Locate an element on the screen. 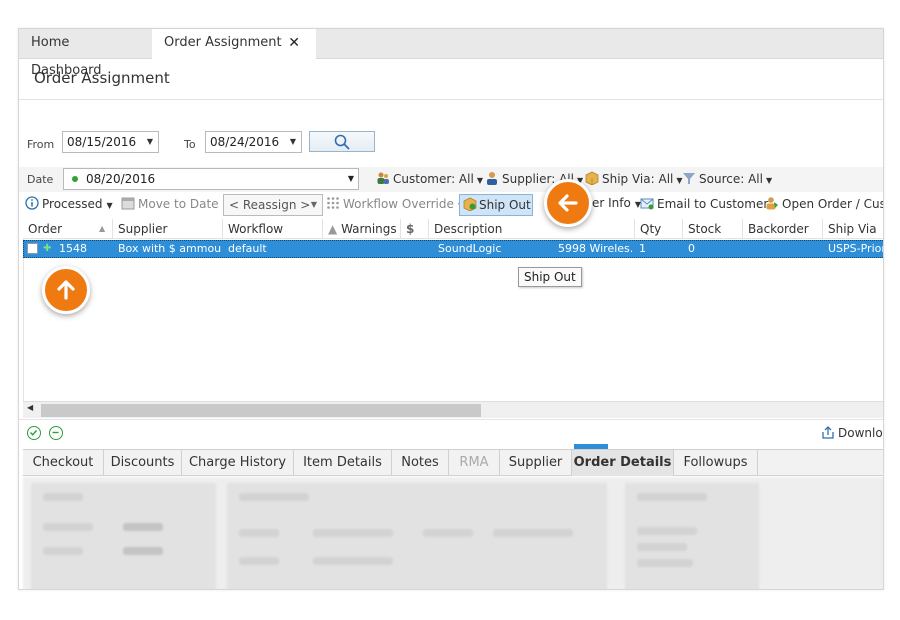 The height and width of the screenshot is (620, 900). page-title: Order Assignment is located at coordinates (102, 78).